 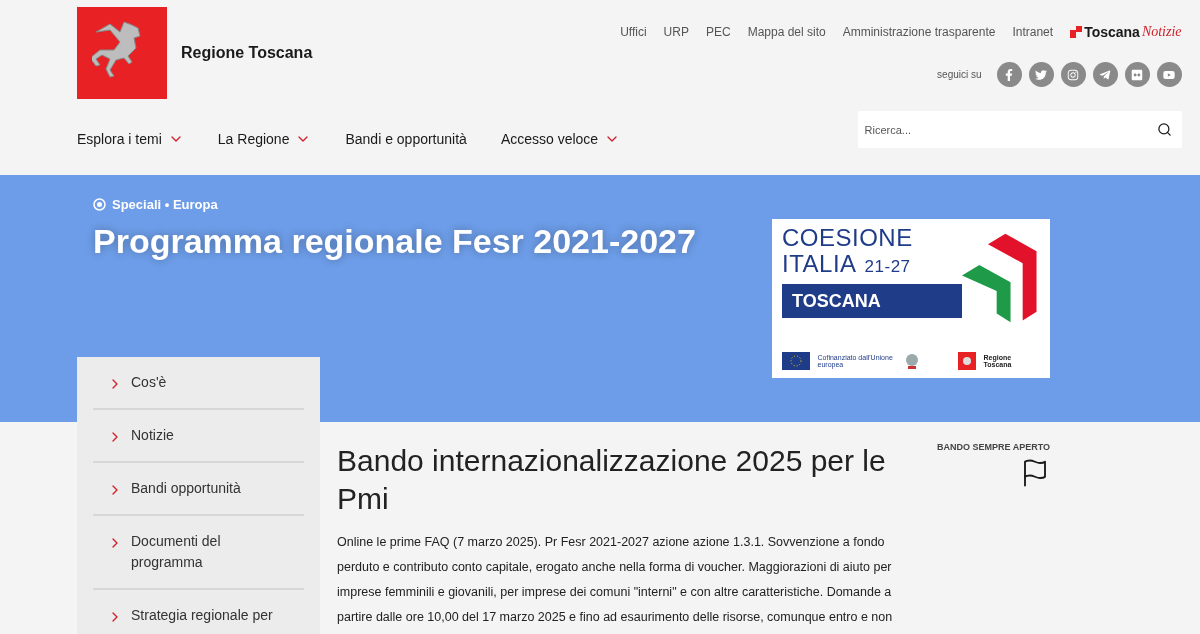 I want to click on article-text: Online le prime FAQ (7 marzo 2025). Pr Fesr 2021-2027 azione azione 1.3.1. Sovvenzione a fondo perduto e contributo conto capitale, erogato anche nella forma di voucher. Maggiorazioni di aiuto per imprese femminili e giovanili, per imprese dei comuni "interni" e con altre caratteristiche. Domande a partire dalle ore 10,00 del 17 marzo 2025 e fino ad esaurimento delle risorse, comunque entro e non, so click(x=615, y=580).